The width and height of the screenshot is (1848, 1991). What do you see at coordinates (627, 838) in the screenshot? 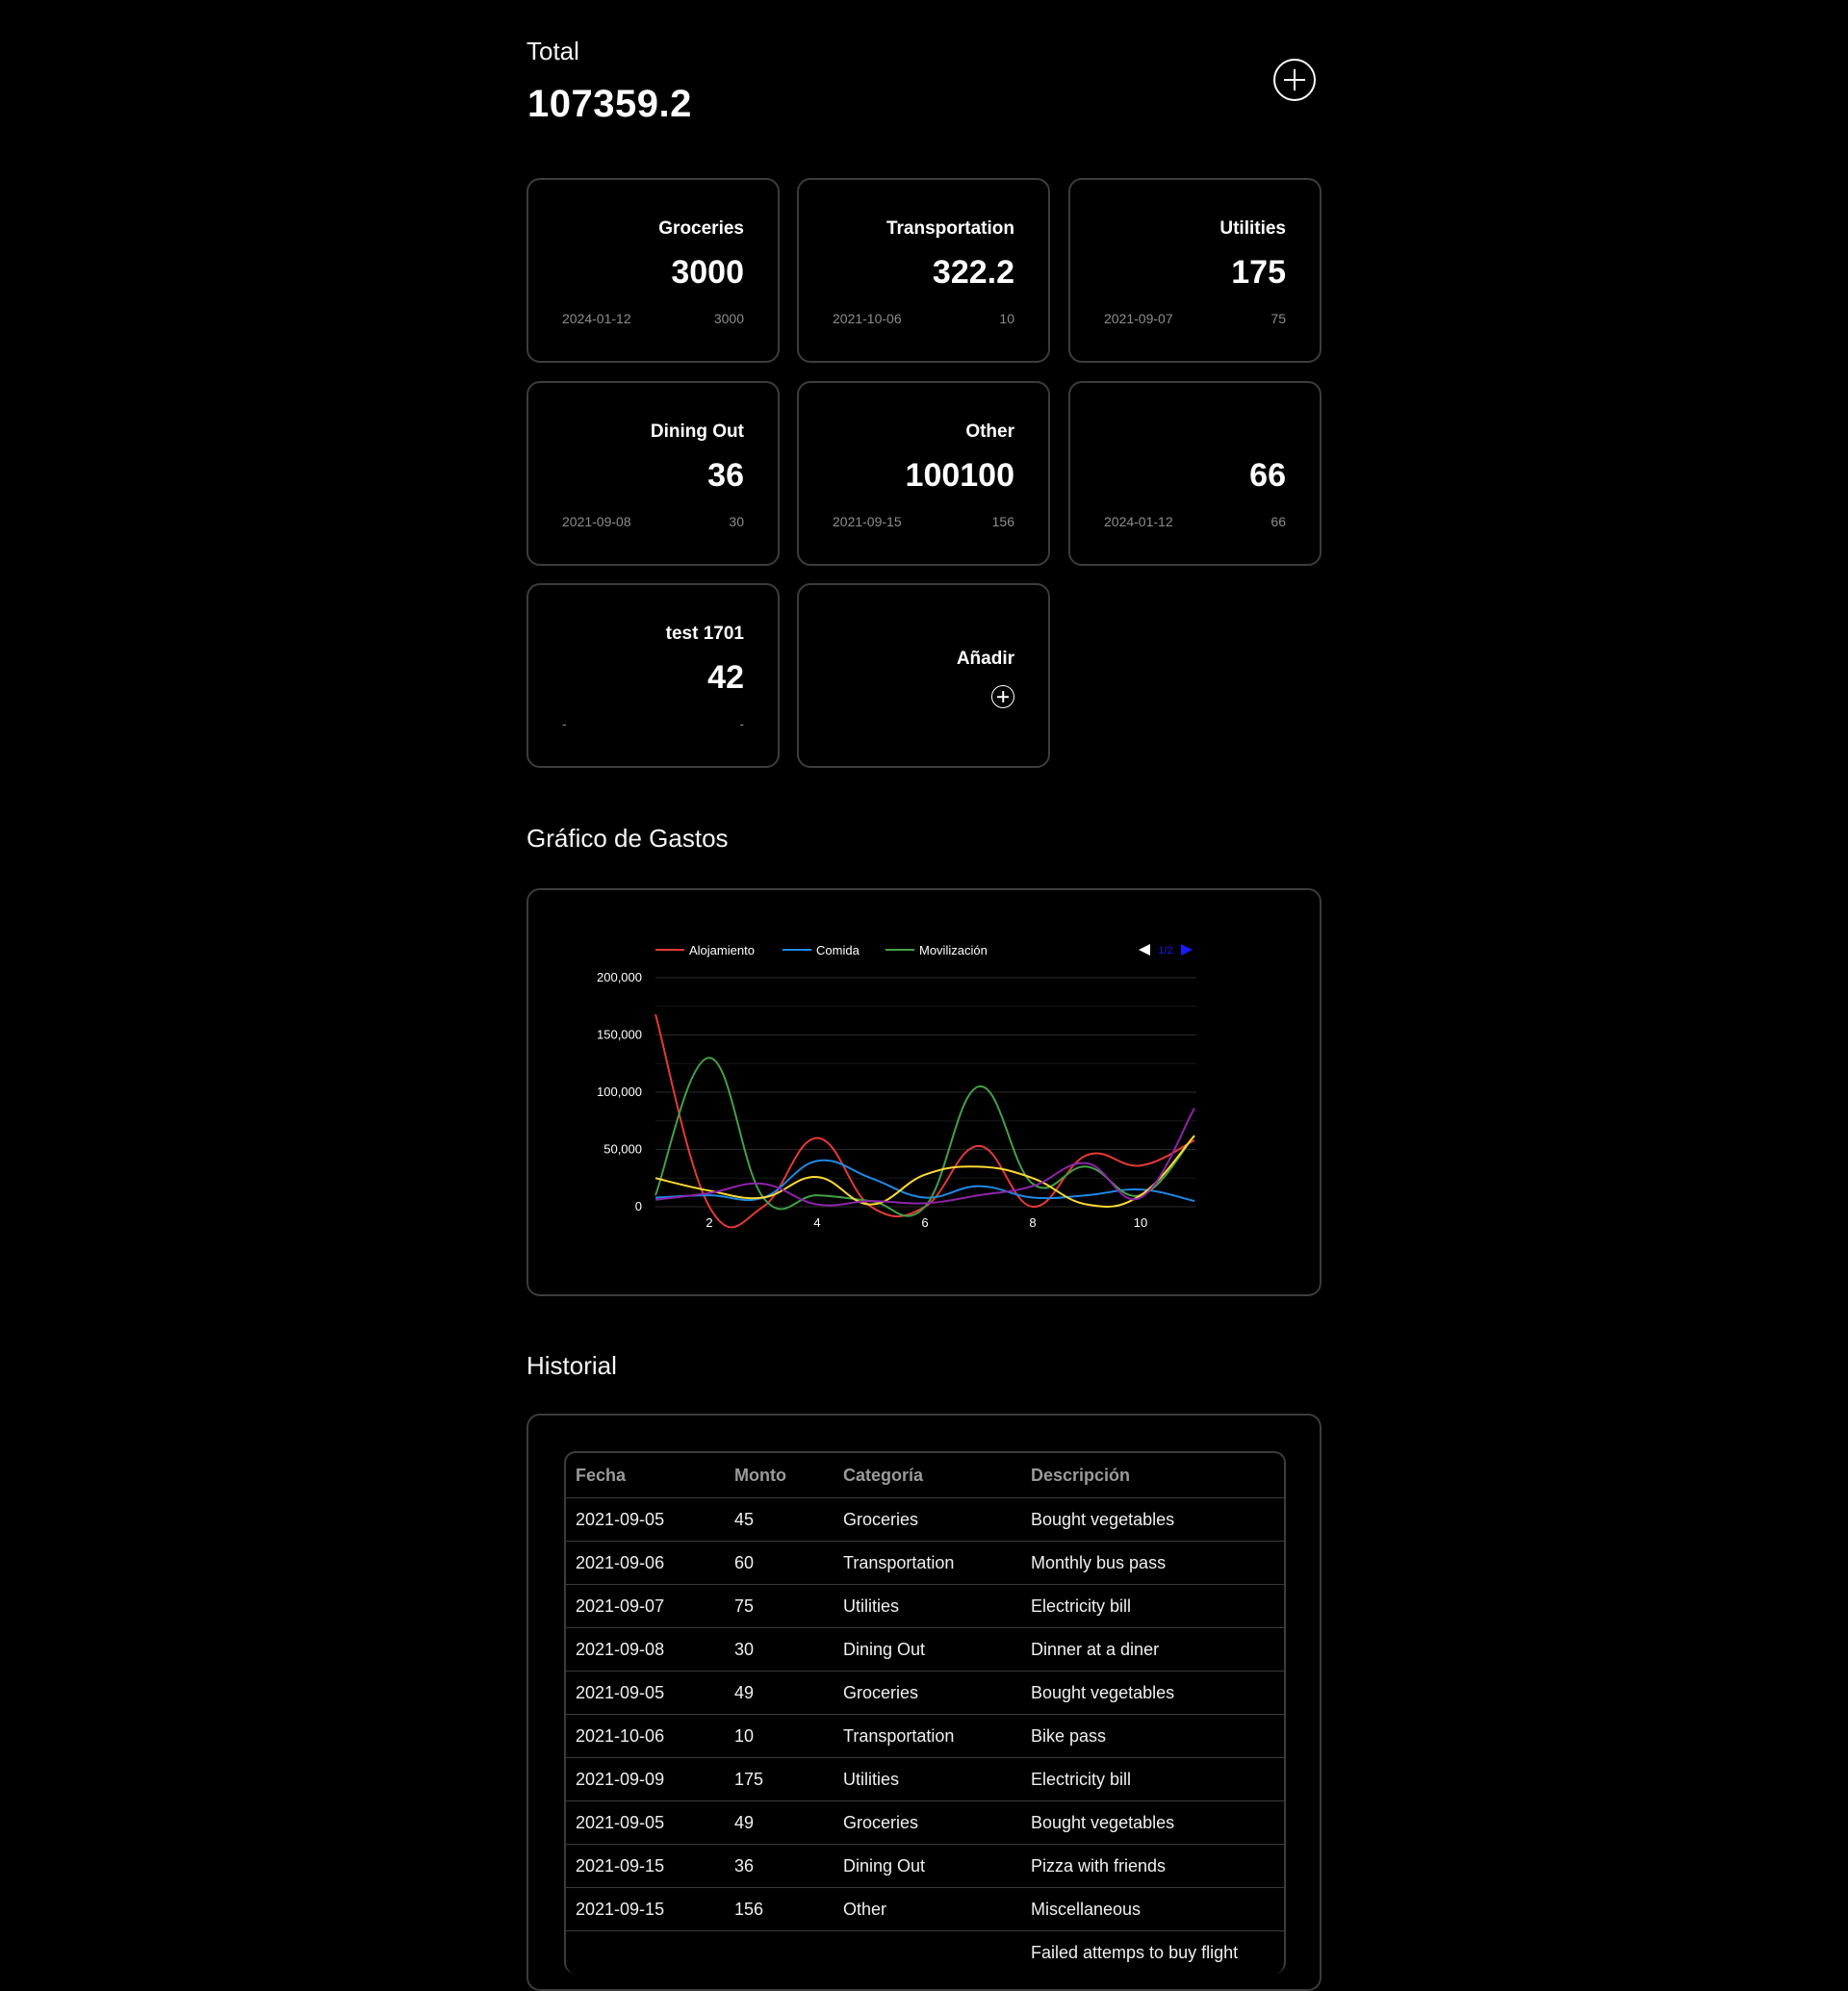
I see `chart-section-title: Gráfico de Gastos` at bounding box center [627, 838].